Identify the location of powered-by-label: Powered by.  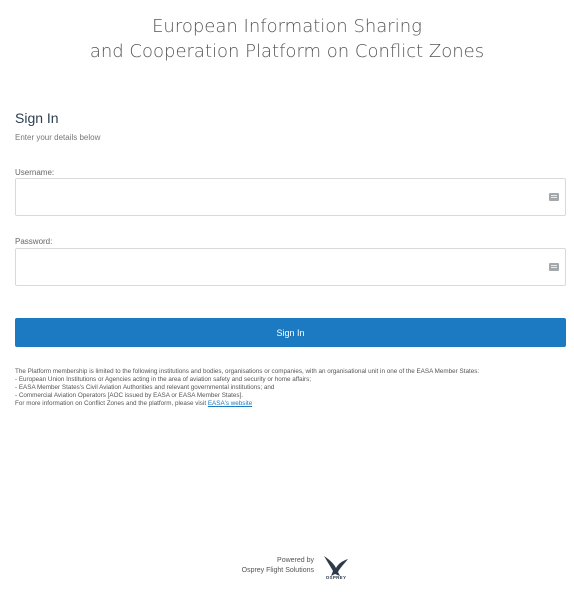
(295, 560).